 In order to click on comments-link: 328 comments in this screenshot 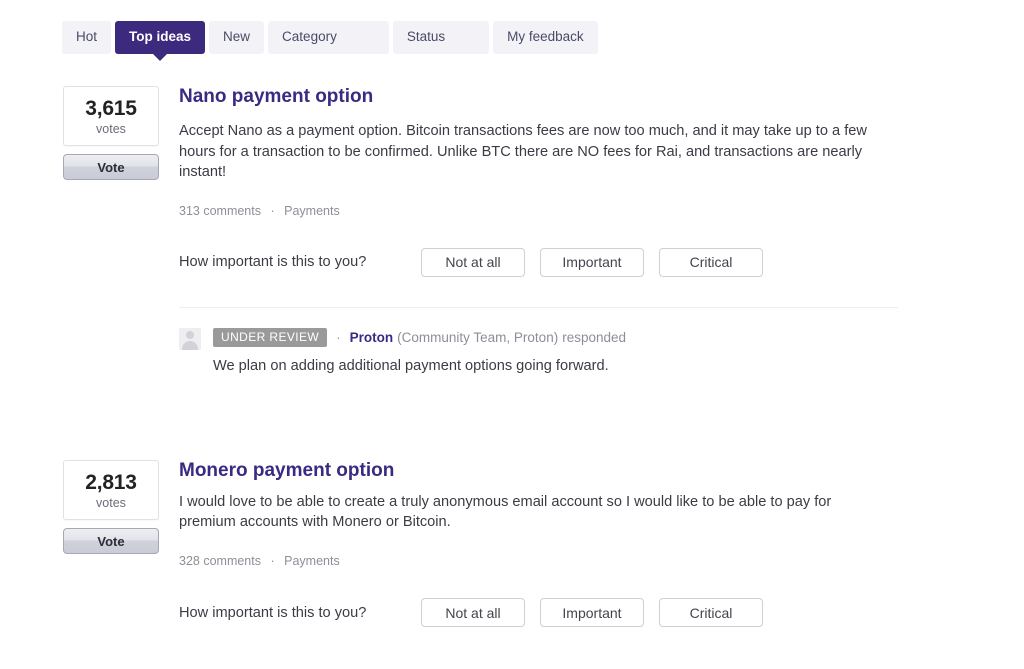, I will do `click(220, 561)`.